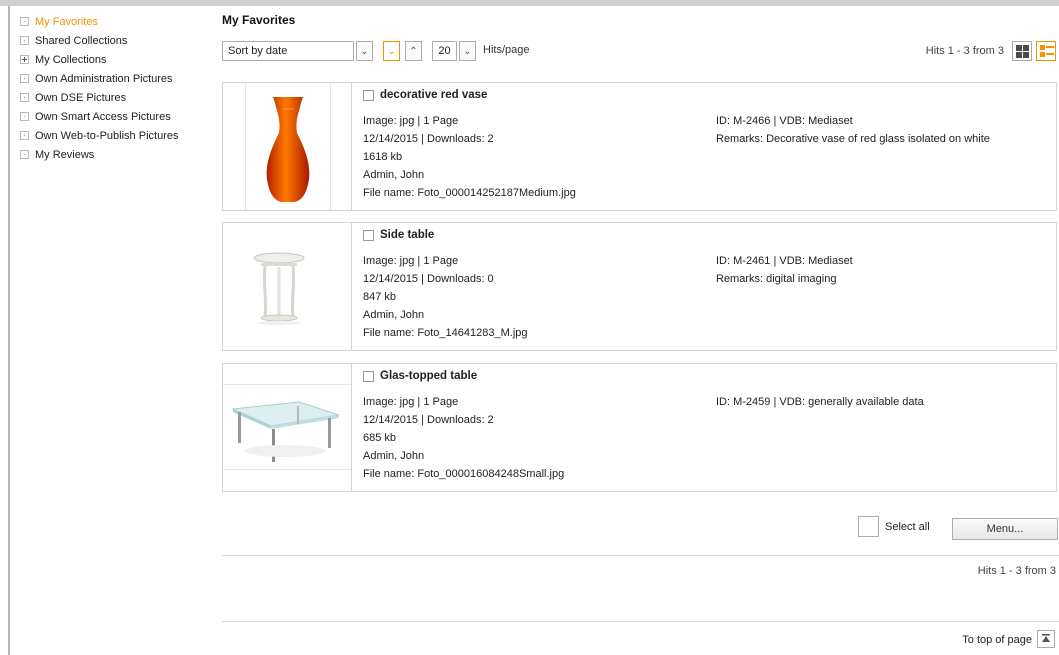 This screenshot has height=655, width=1059. I want to click on sidebar-item-own-web-to-publish-pictures: Own Web-to-Publish Pictures, so click(115, 135).